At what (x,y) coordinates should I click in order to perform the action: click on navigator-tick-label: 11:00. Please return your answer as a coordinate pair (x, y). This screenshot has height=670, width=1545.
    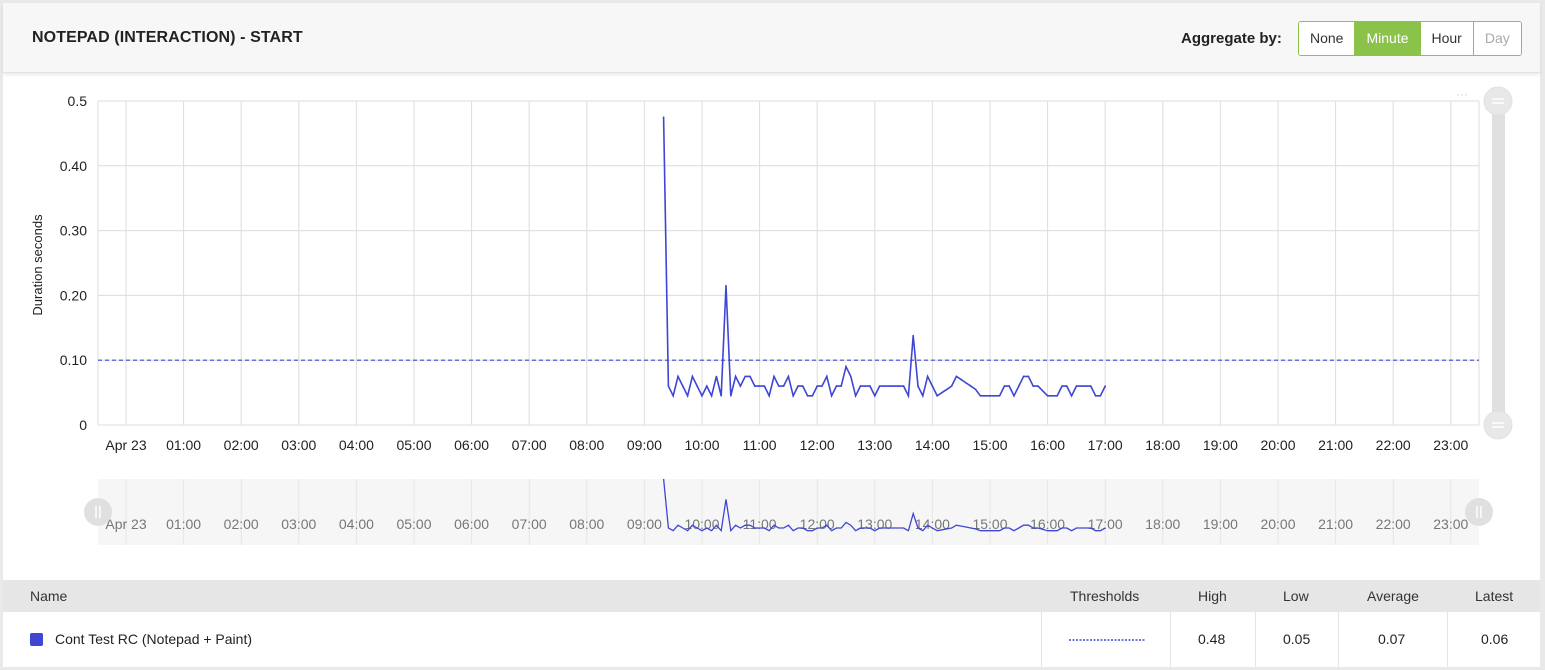
    Looking at the image, I should click on (760, 524).